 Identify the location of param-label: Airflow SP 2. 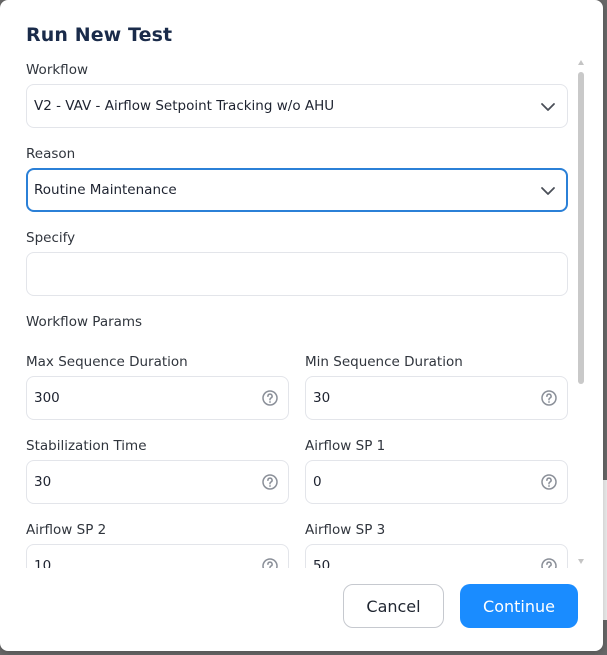
(66, 530).